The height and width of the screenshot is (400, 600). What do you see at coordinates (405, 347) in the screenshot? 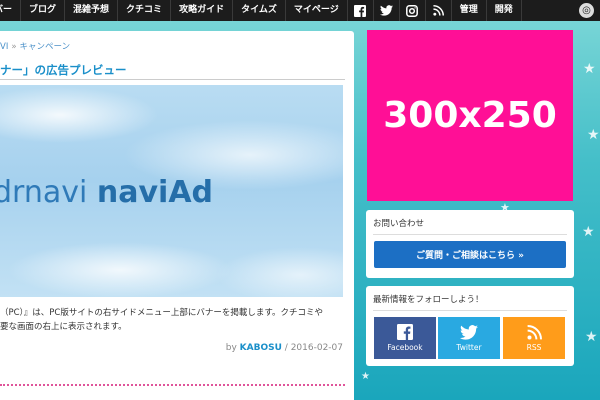
I see `facebook-label: Facebook` at bounding box center [405, 347].